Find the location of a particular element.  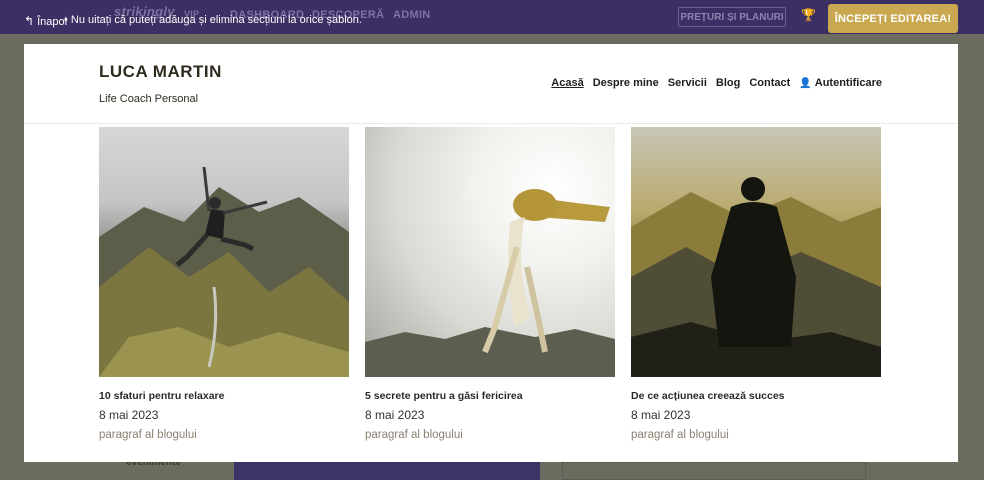

user-icon: 👤 is located at coordinates (805, 83).